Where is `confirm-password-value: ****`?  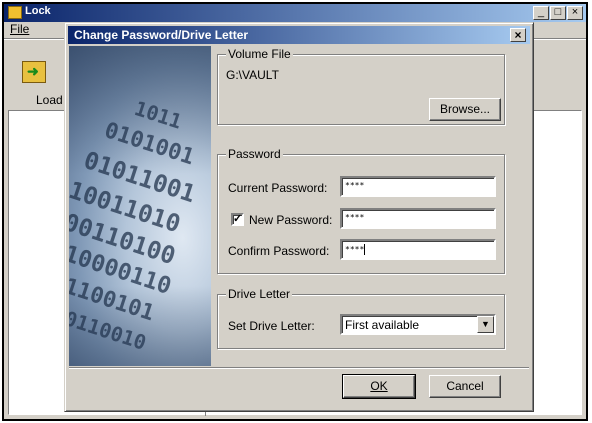
confirm-password-value: **** is located at coordinates (355, 249).